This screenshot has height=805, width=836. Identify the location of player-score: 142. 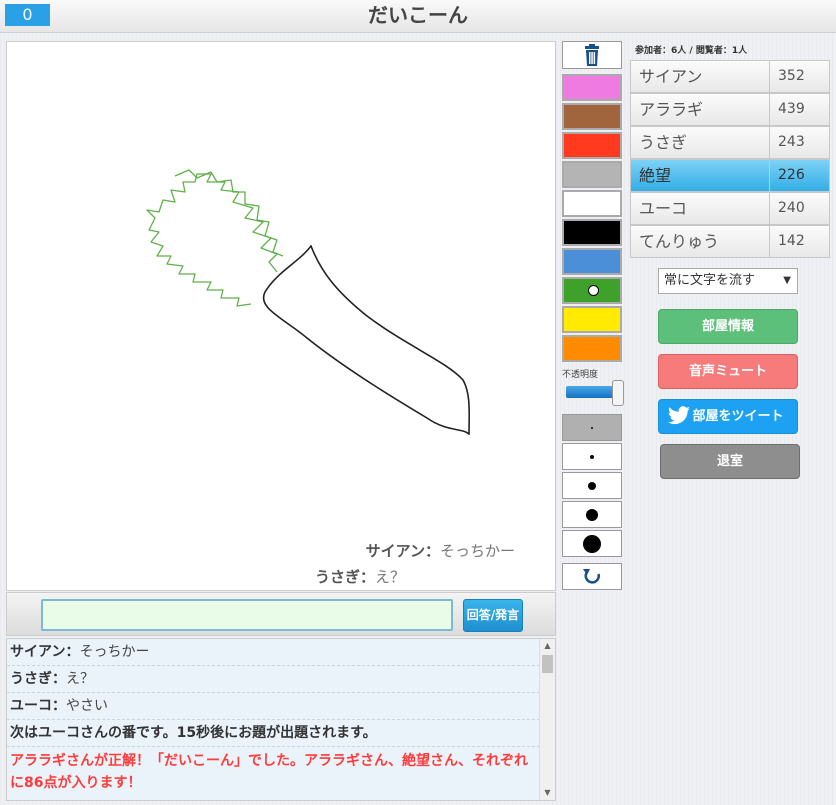
(799, 241).